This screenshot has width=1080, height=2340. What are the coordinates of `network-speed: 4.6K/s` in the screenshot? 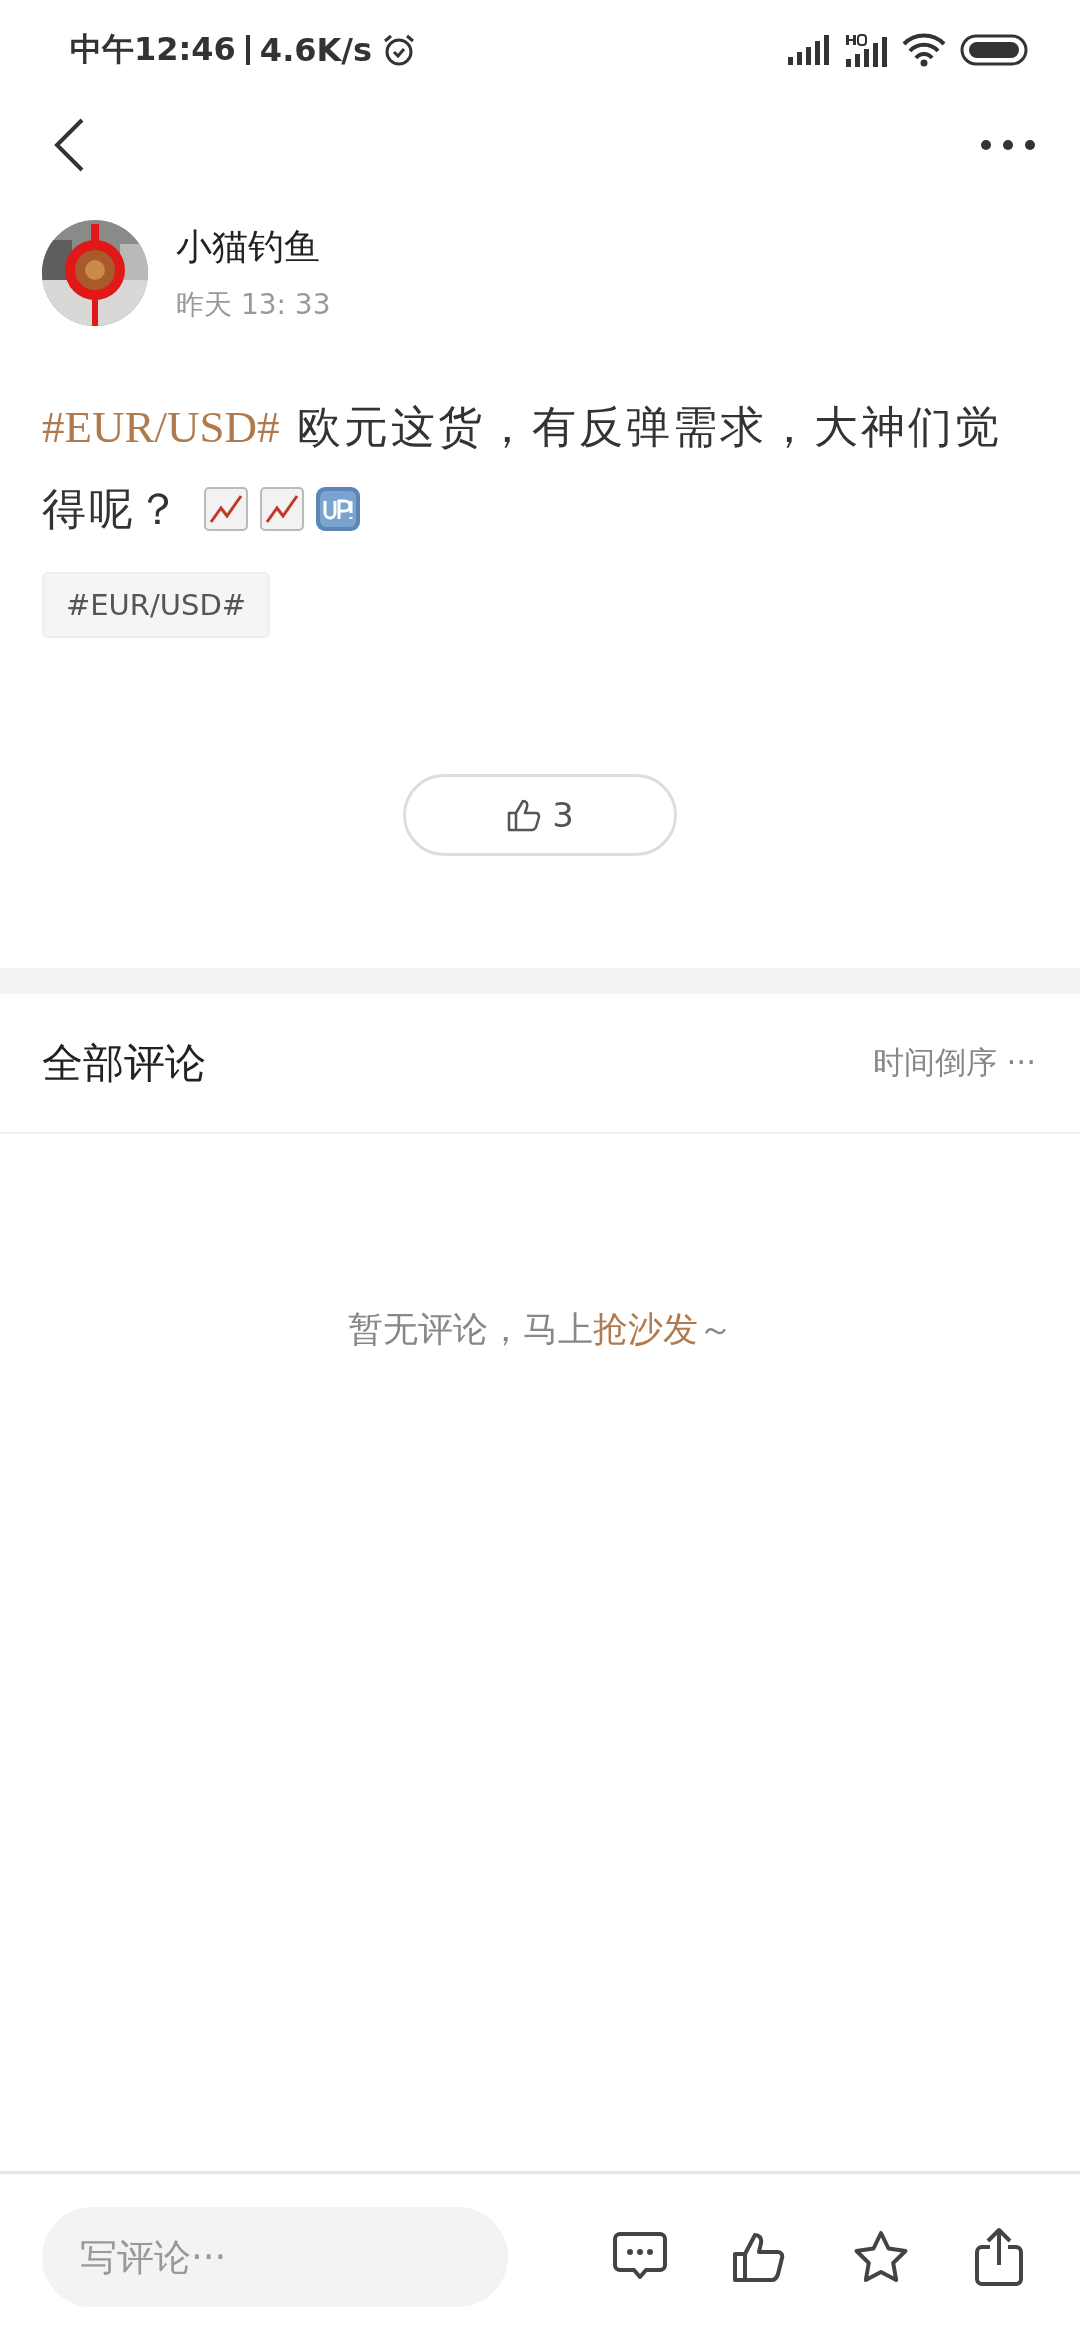 It's located at (316, 50).